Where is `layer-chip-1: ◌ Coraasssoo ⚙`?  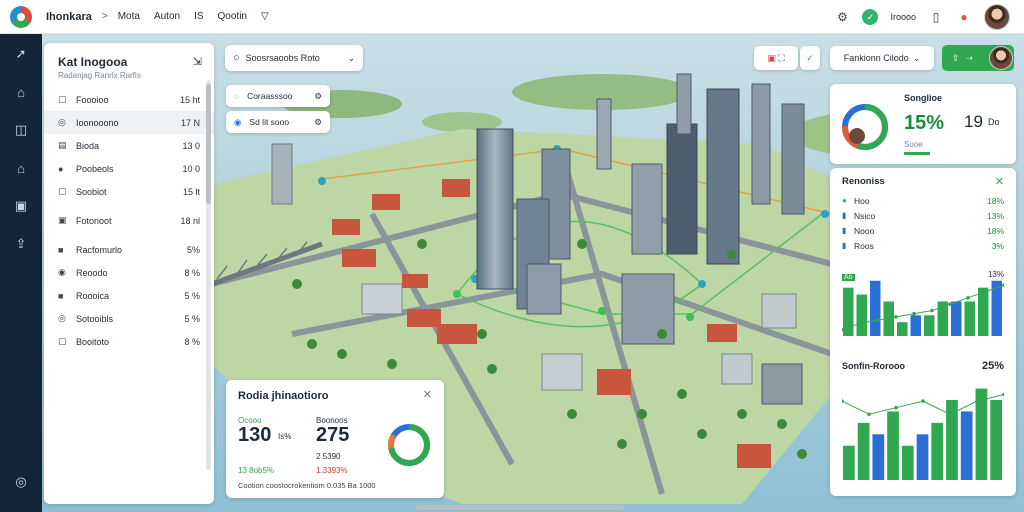 layer-chip-1: ◌ Coraasssoo ⚙ is located at coordinates (278, 96).